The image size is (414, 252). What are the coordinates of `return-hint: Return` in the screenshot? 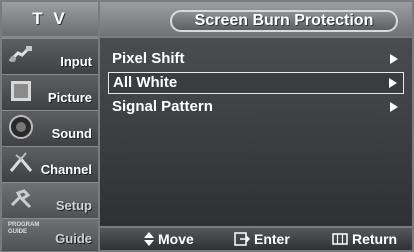 It's located at (364, 239).